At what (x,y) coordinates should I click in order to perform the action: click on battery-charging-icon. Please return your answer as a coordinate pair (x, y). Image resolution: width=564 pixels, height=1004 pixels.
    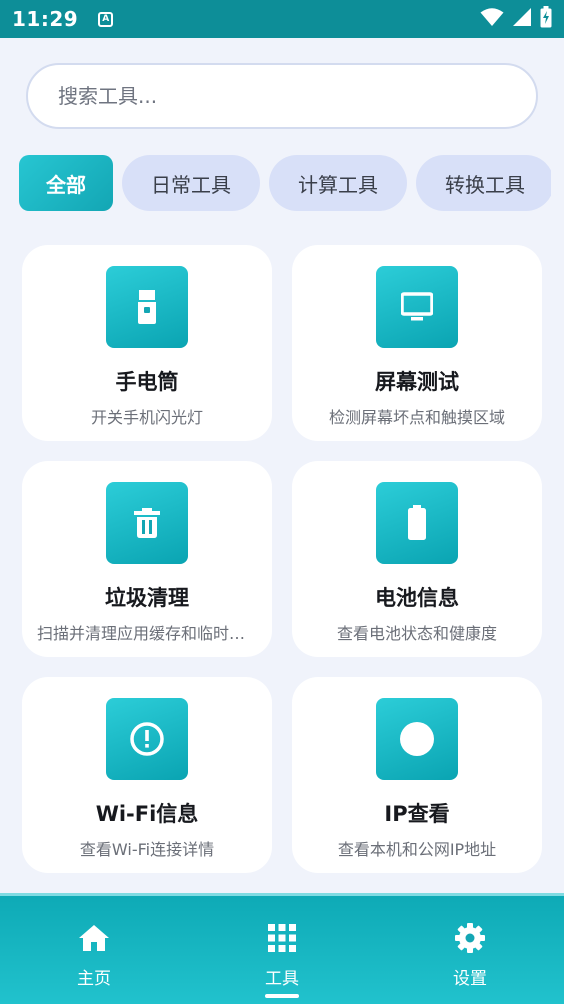
    Looking at the image, I should click on (546, 19).